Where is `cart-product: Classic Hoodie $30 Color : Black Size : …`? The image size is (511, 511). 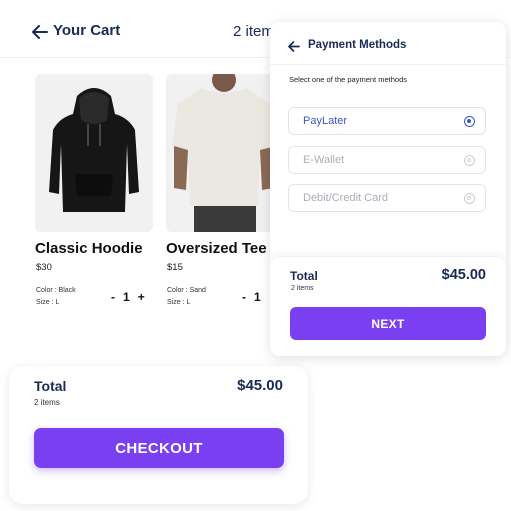
cart-product: Classic Hoodie $30 Color : Black Size : … is located at coordinates (94, 190).